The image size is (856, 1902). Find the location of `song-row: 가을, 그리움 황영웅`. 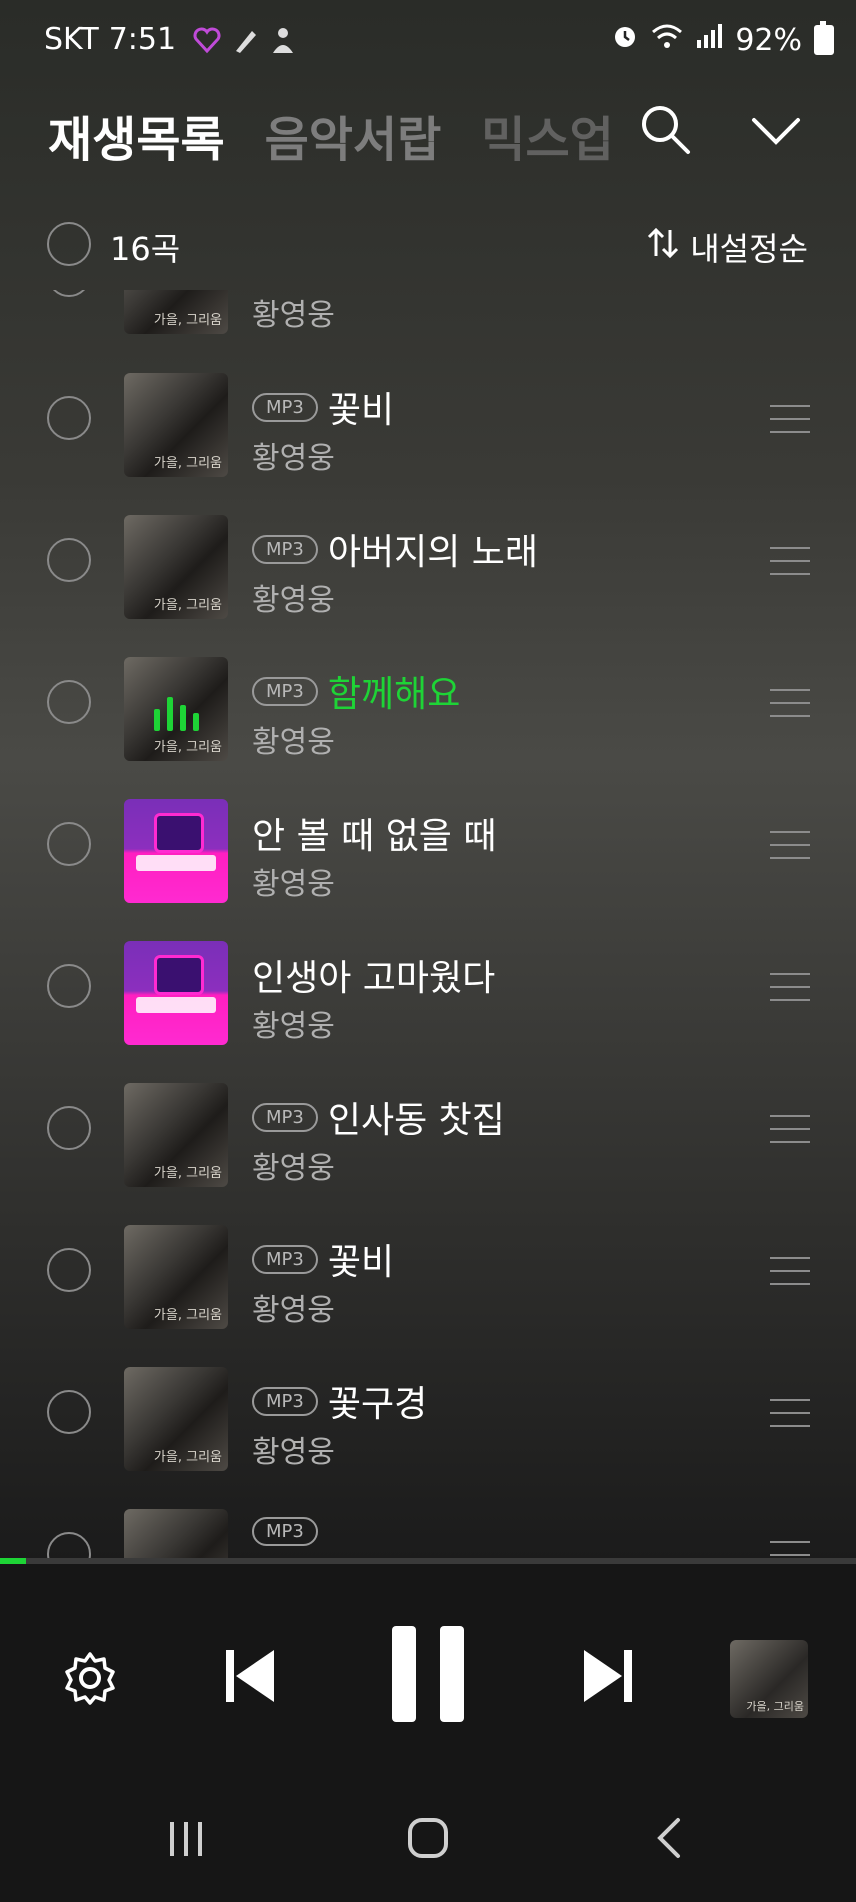

song-row: 가을, 그리움 황영웅 is located at coordinates (428, 321).